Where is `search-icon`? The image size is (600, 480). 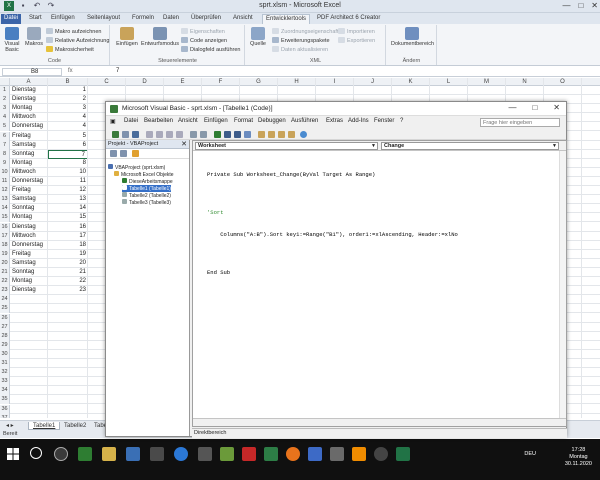 search-icon is located at coordinates (36, 453).